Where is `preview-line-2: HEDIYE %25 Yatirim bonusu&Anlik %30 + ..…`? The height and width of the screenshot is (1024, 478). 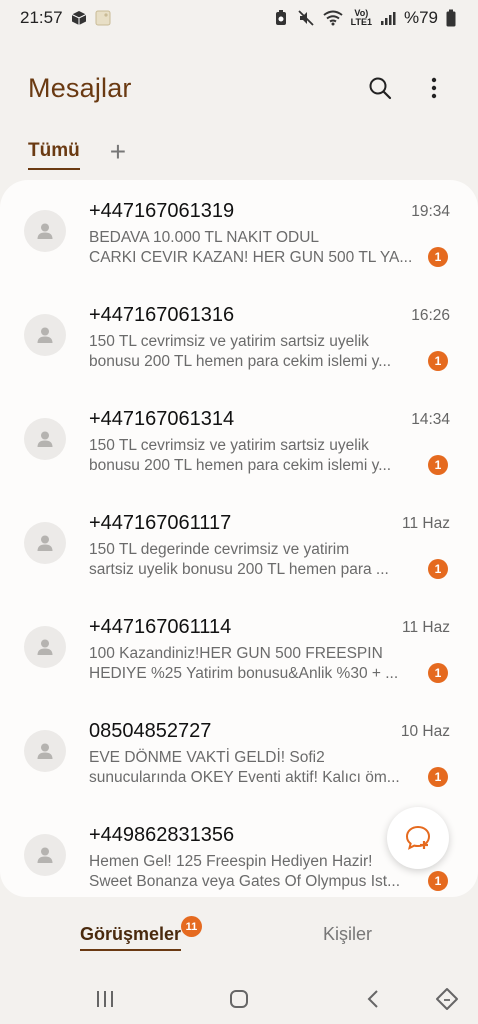 preview-line-2: HEDIYE %25 Yatirim bonusu&Anlik %30 + ..… is located at coordinates (244, 673).